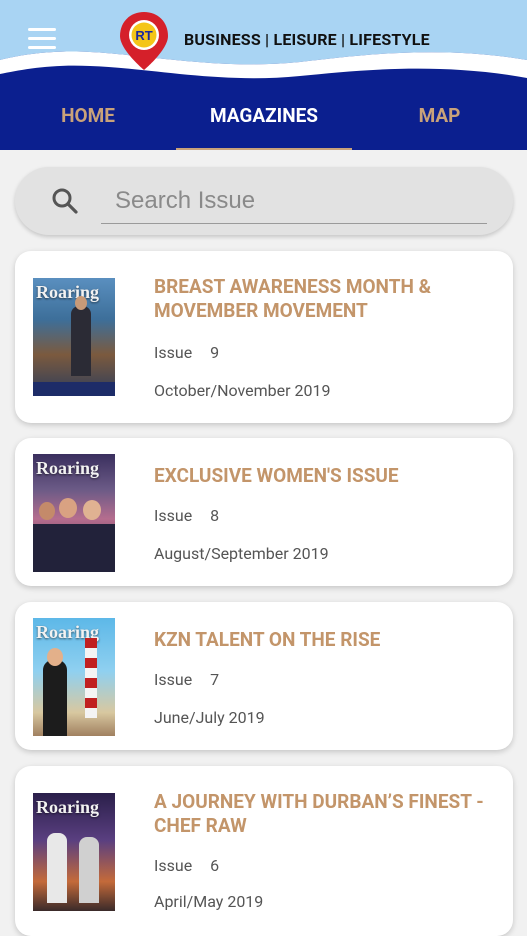 This screenshot has width=527, height=936. I want to click on tab-home: HOME, so click(88, 123).